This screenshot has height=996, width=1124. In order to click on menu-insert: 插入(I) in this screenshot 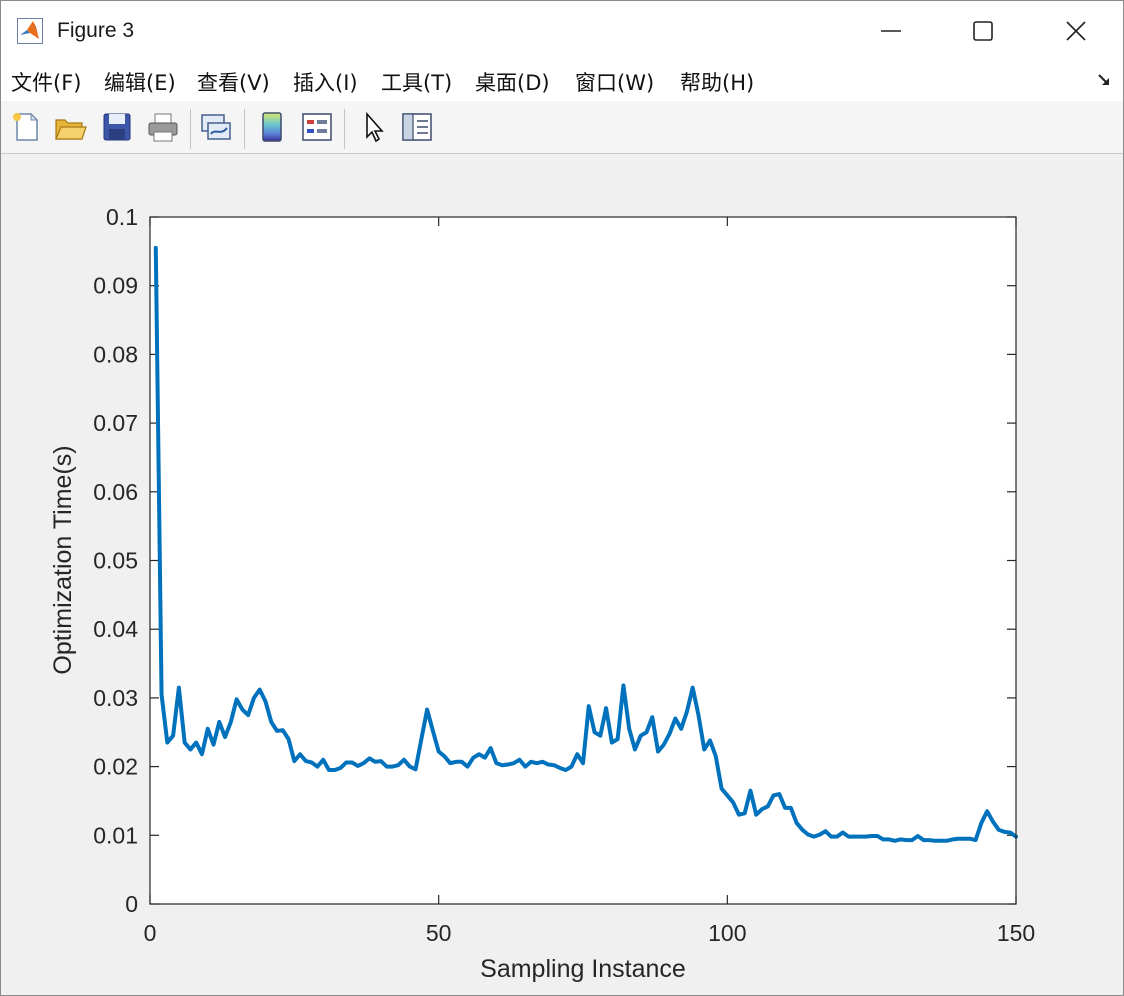, I will do `click(325, 82)`.